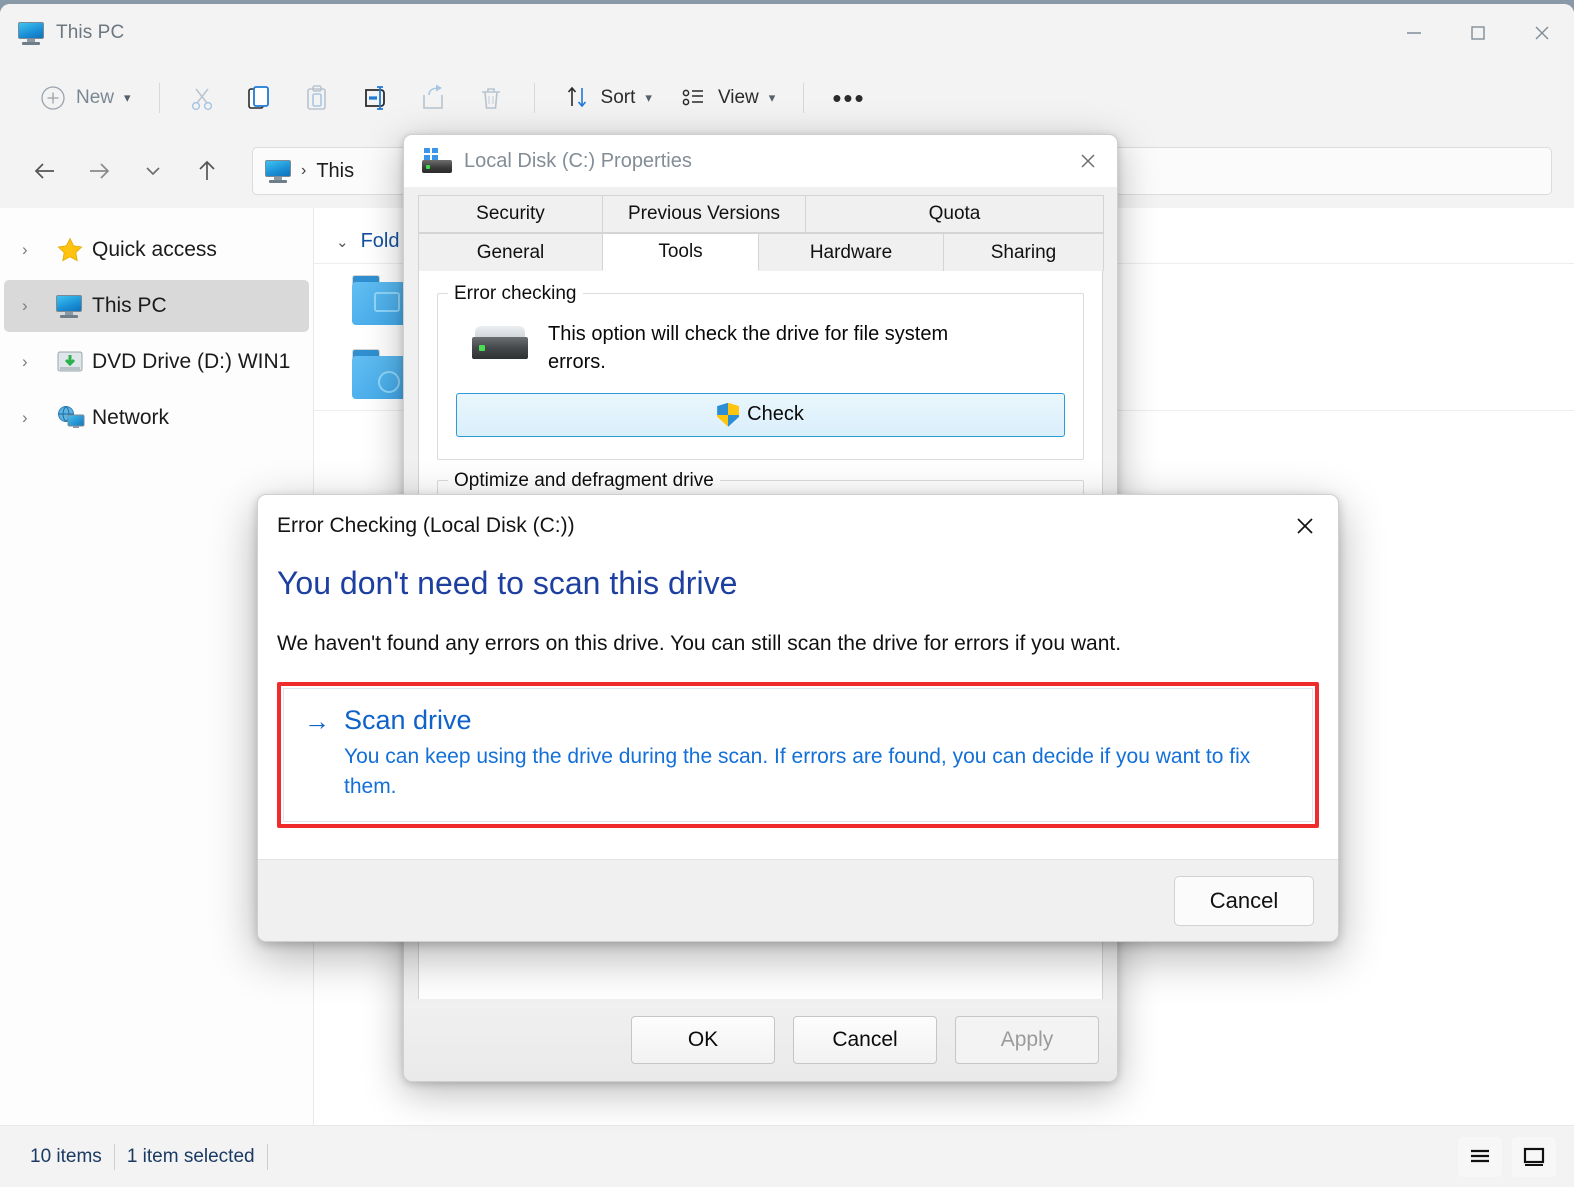  I want to click on check-button-label: Check, so click(775, 414).